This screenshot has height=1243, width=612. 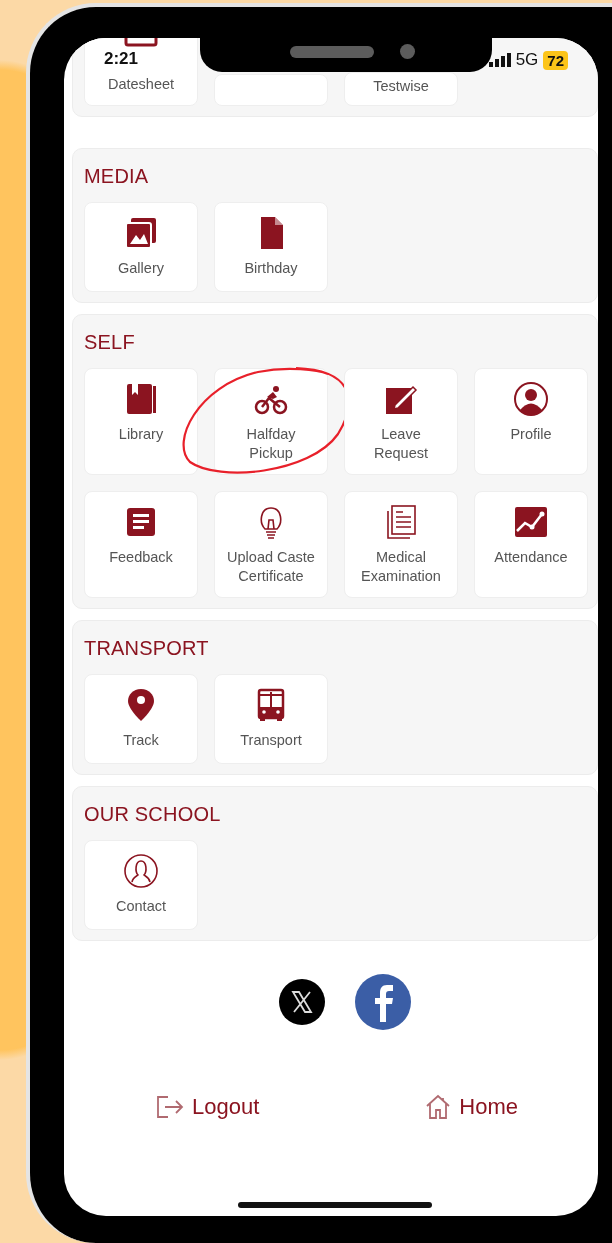 I want to click on menu-tile: Halfday Pickup, so click(x=271, y=421).